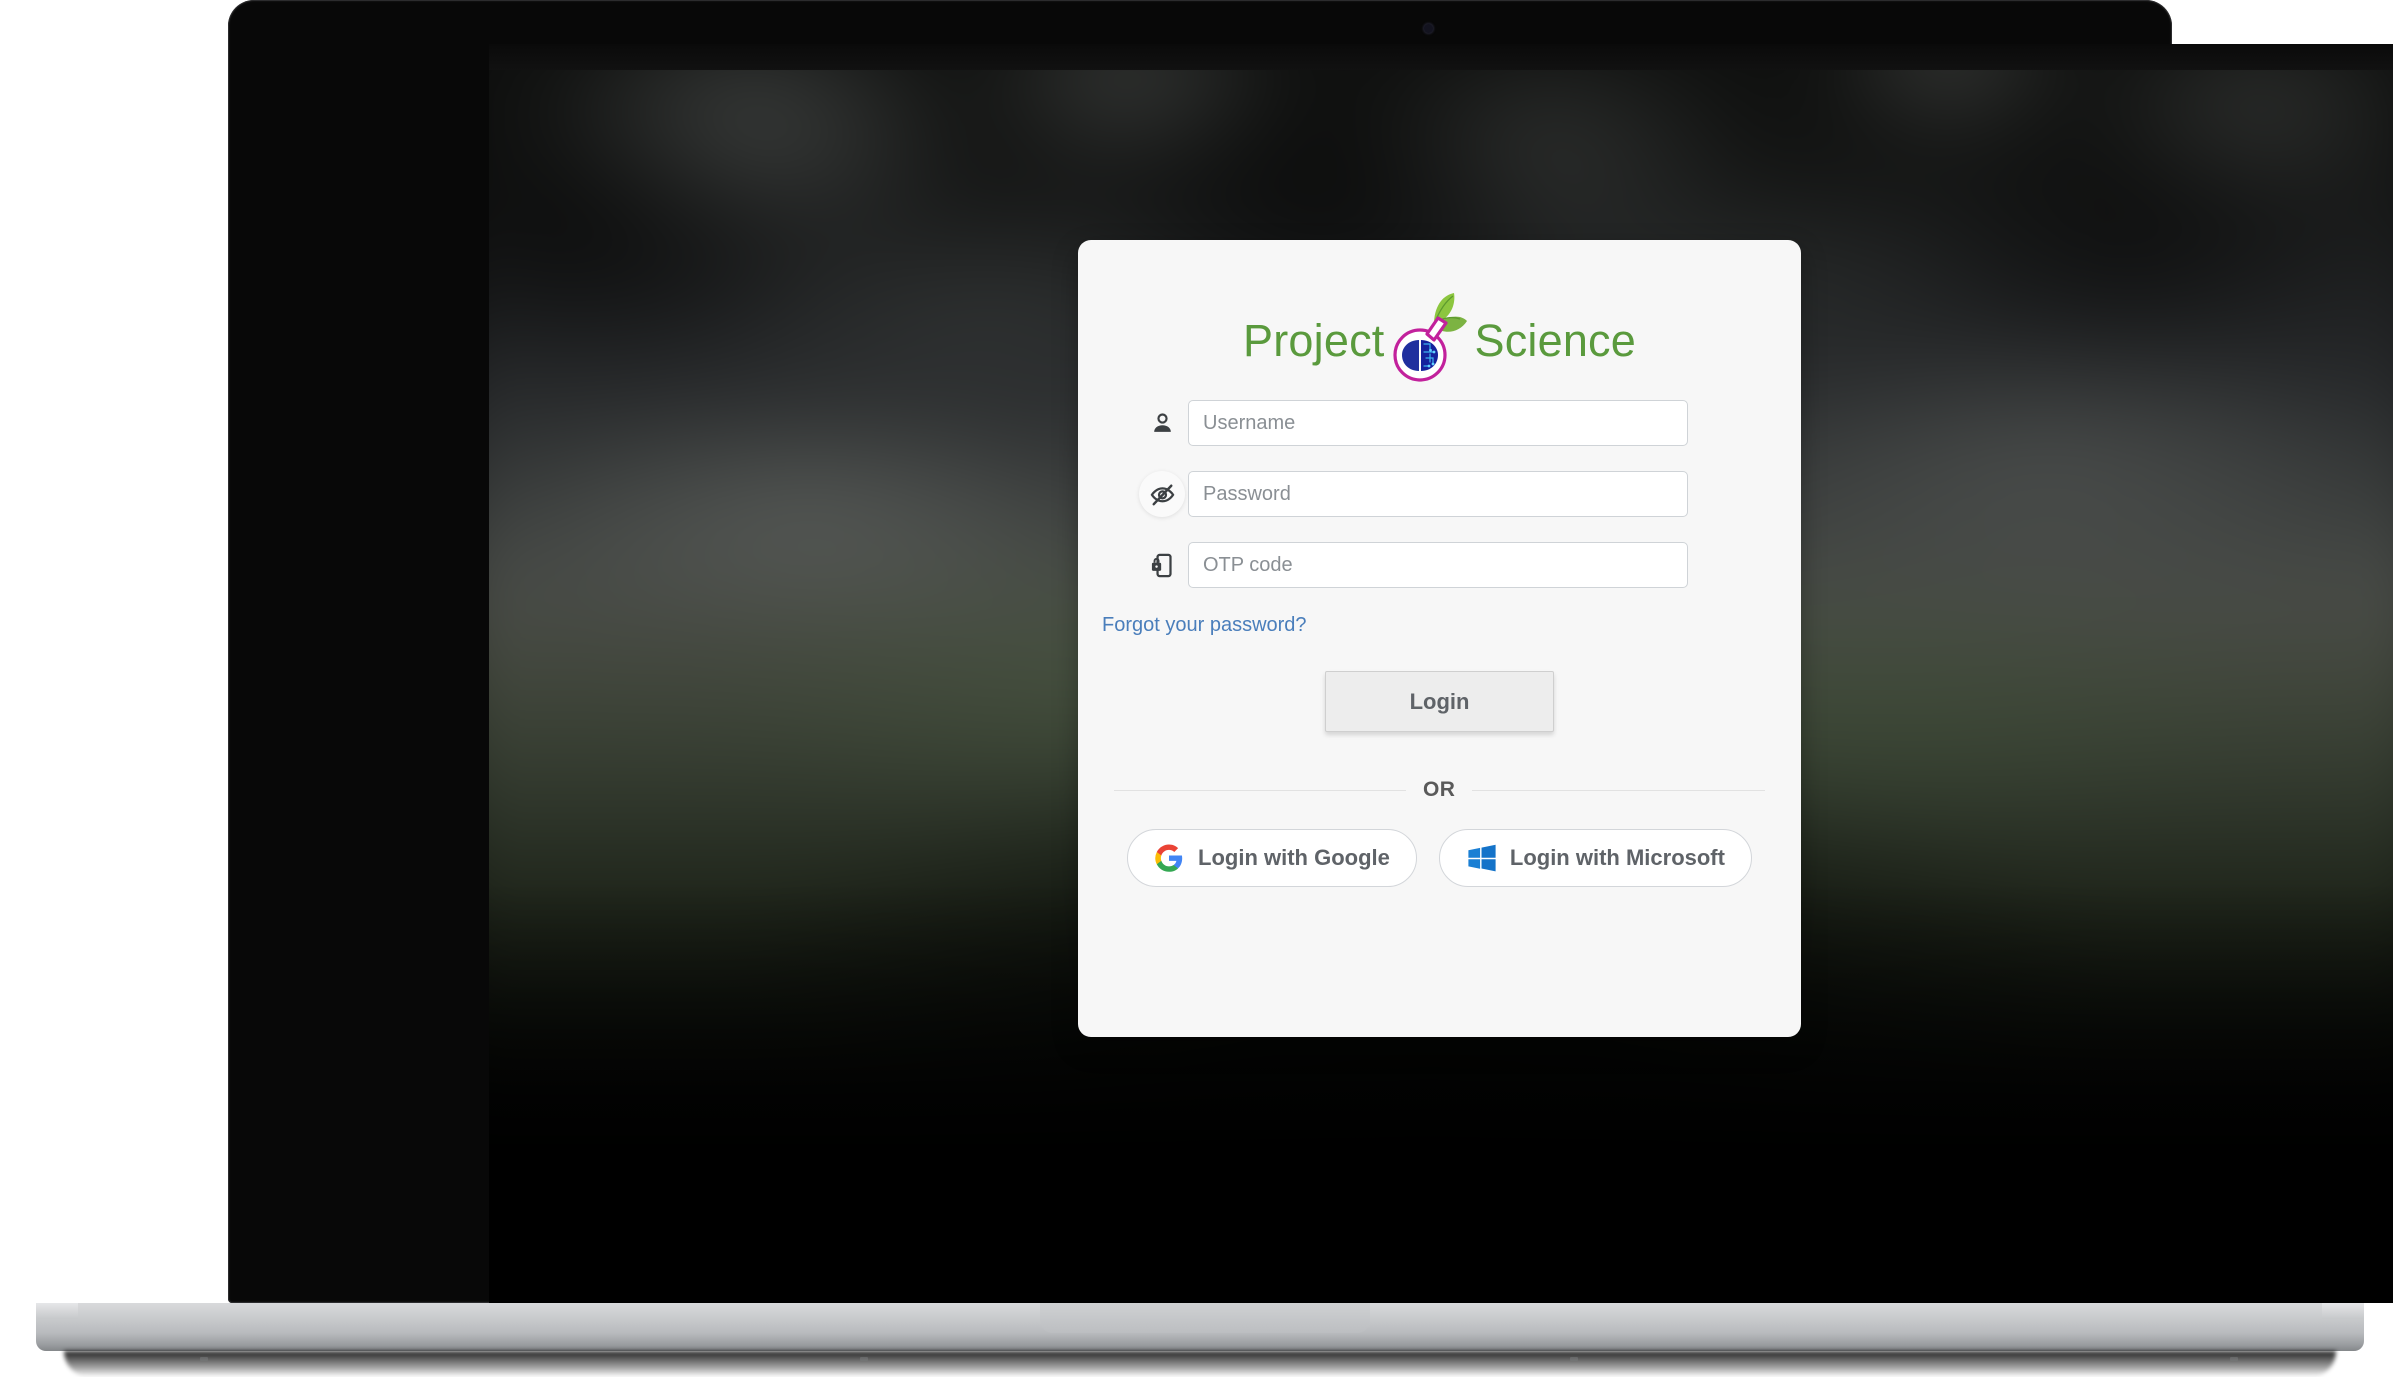 The height and width of the screenshot is (1377, 2401). I want to click on login-button: Login, so click(1439, 701).